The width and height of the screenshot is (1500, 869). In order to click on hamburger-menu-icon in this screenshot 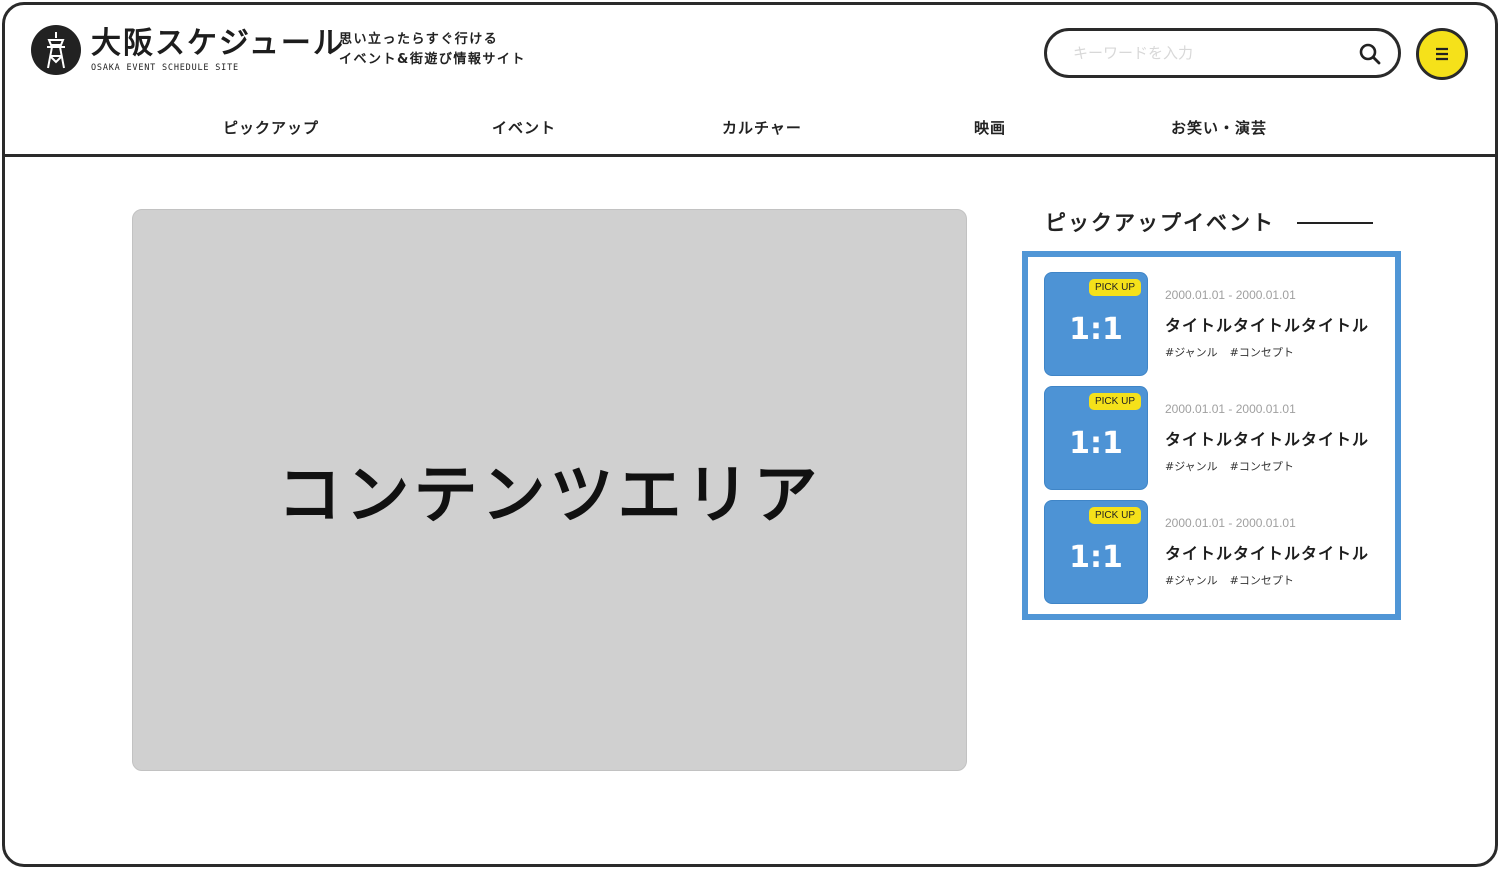, I will do `click(1442, 54)`.